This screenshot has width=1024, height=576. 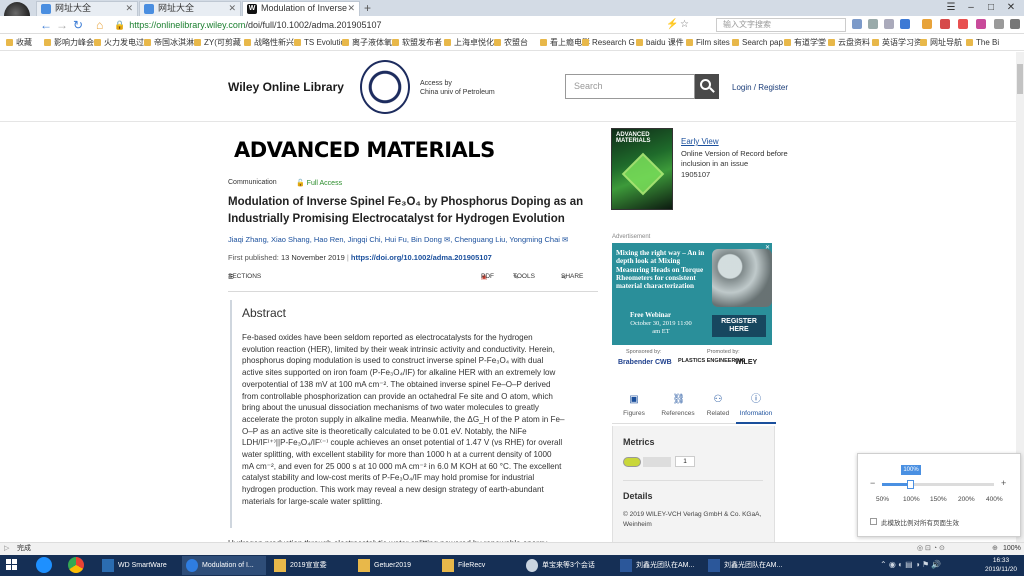 I want to click on bookmark-item: 火力发电过, so click(x=119, y=42).